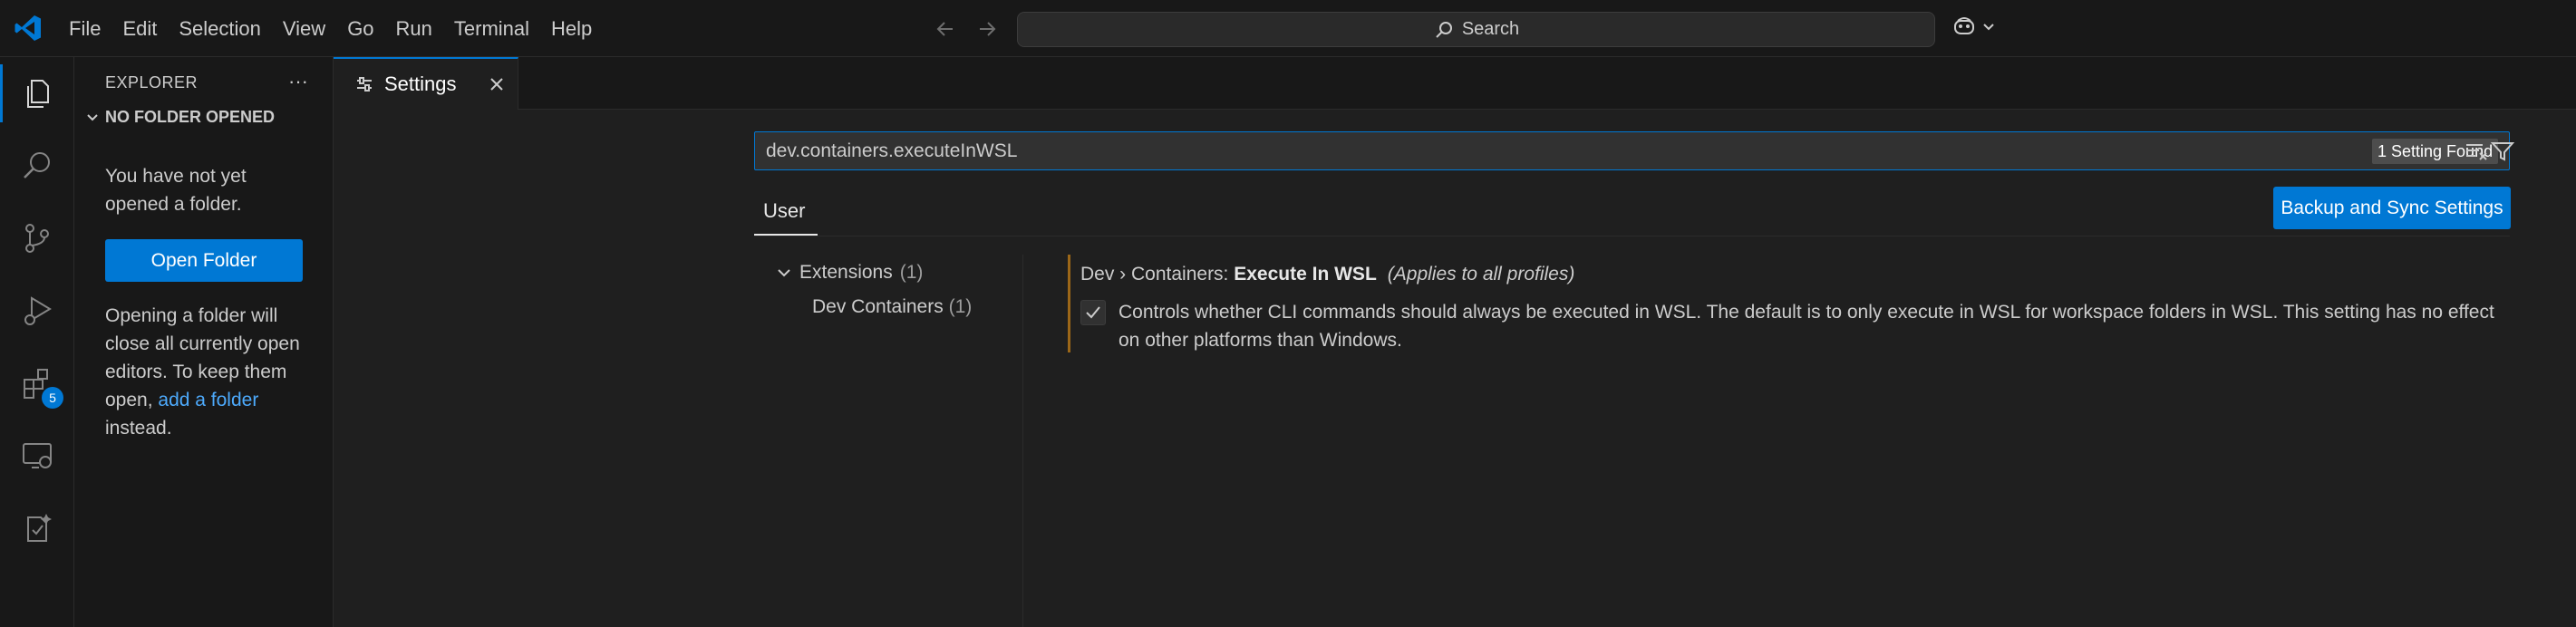  Describe the element at coordinates (176, 190) in the screenshot. I see `no-folder-message: You have not yet opened a folder.` at that location.